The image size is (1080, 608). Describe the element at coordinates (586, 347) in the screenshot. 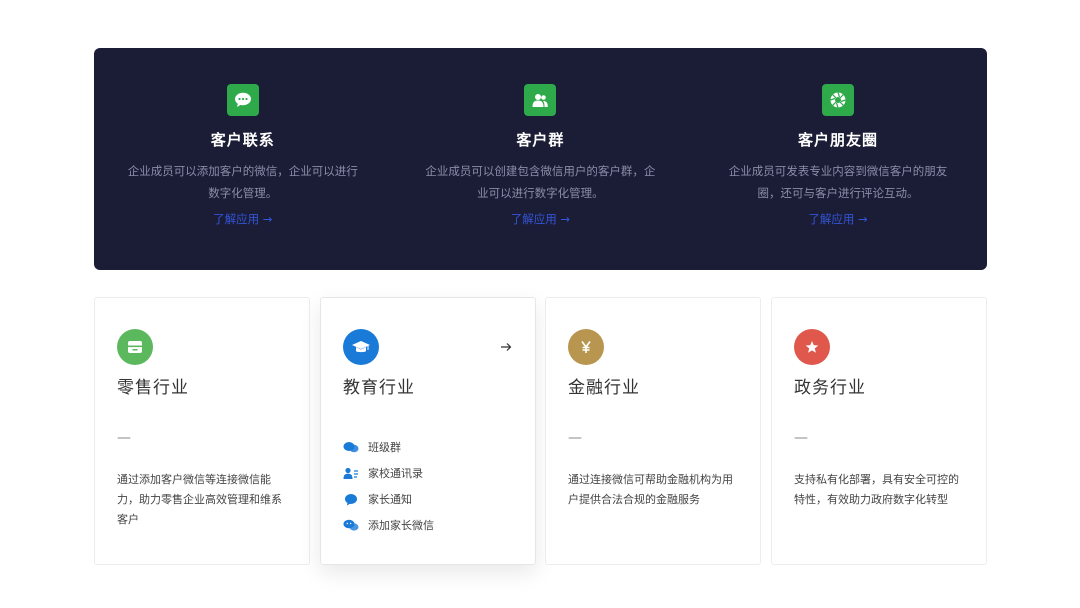

I see `yen-icon` at that location.